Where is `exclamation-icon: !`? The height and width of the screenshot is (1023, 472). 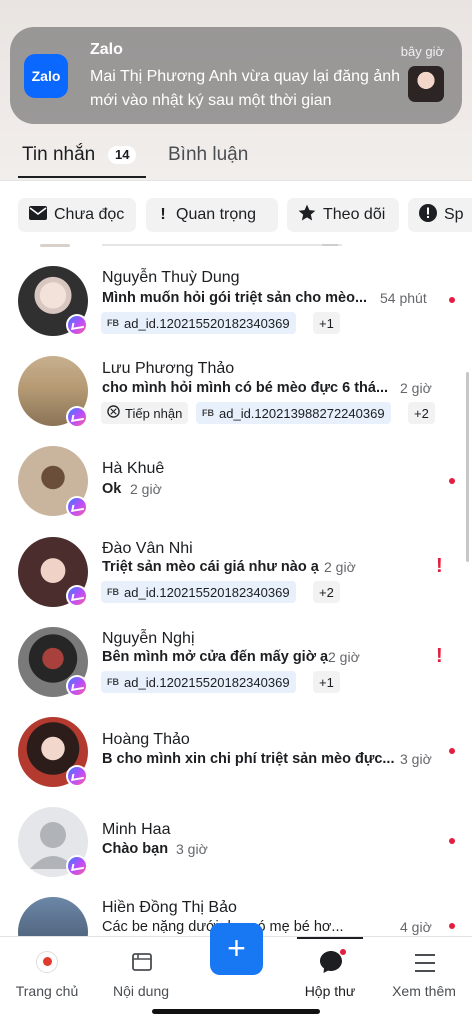 exclamation-icon: ! is located at coordinates (163, 214).